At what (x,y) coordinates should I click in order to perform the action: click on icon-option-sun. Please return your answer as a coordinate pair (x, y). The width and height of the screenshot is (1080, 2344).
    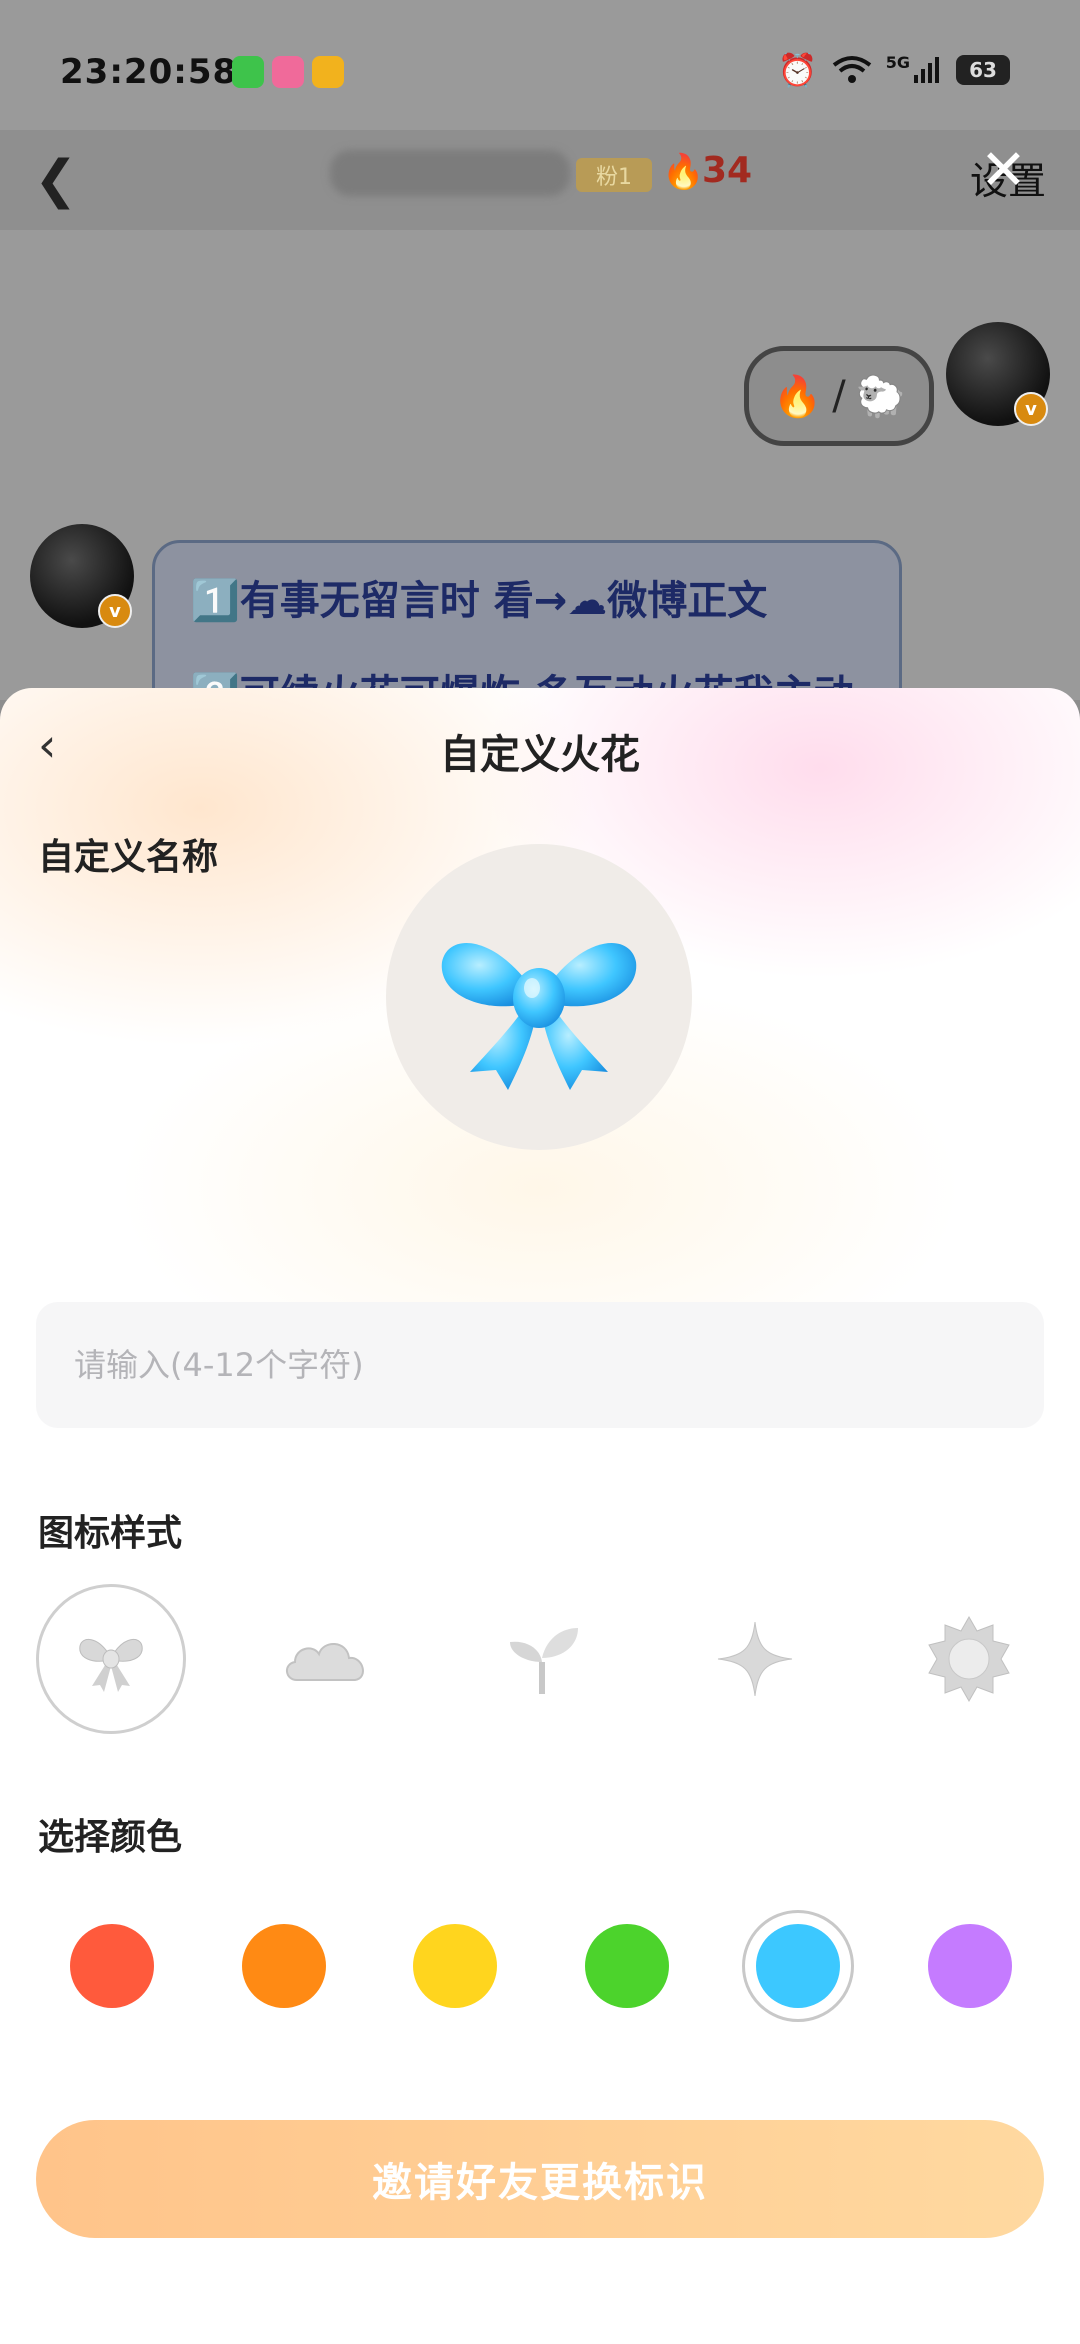
    Looking at the image, I should click on (969, 1659).